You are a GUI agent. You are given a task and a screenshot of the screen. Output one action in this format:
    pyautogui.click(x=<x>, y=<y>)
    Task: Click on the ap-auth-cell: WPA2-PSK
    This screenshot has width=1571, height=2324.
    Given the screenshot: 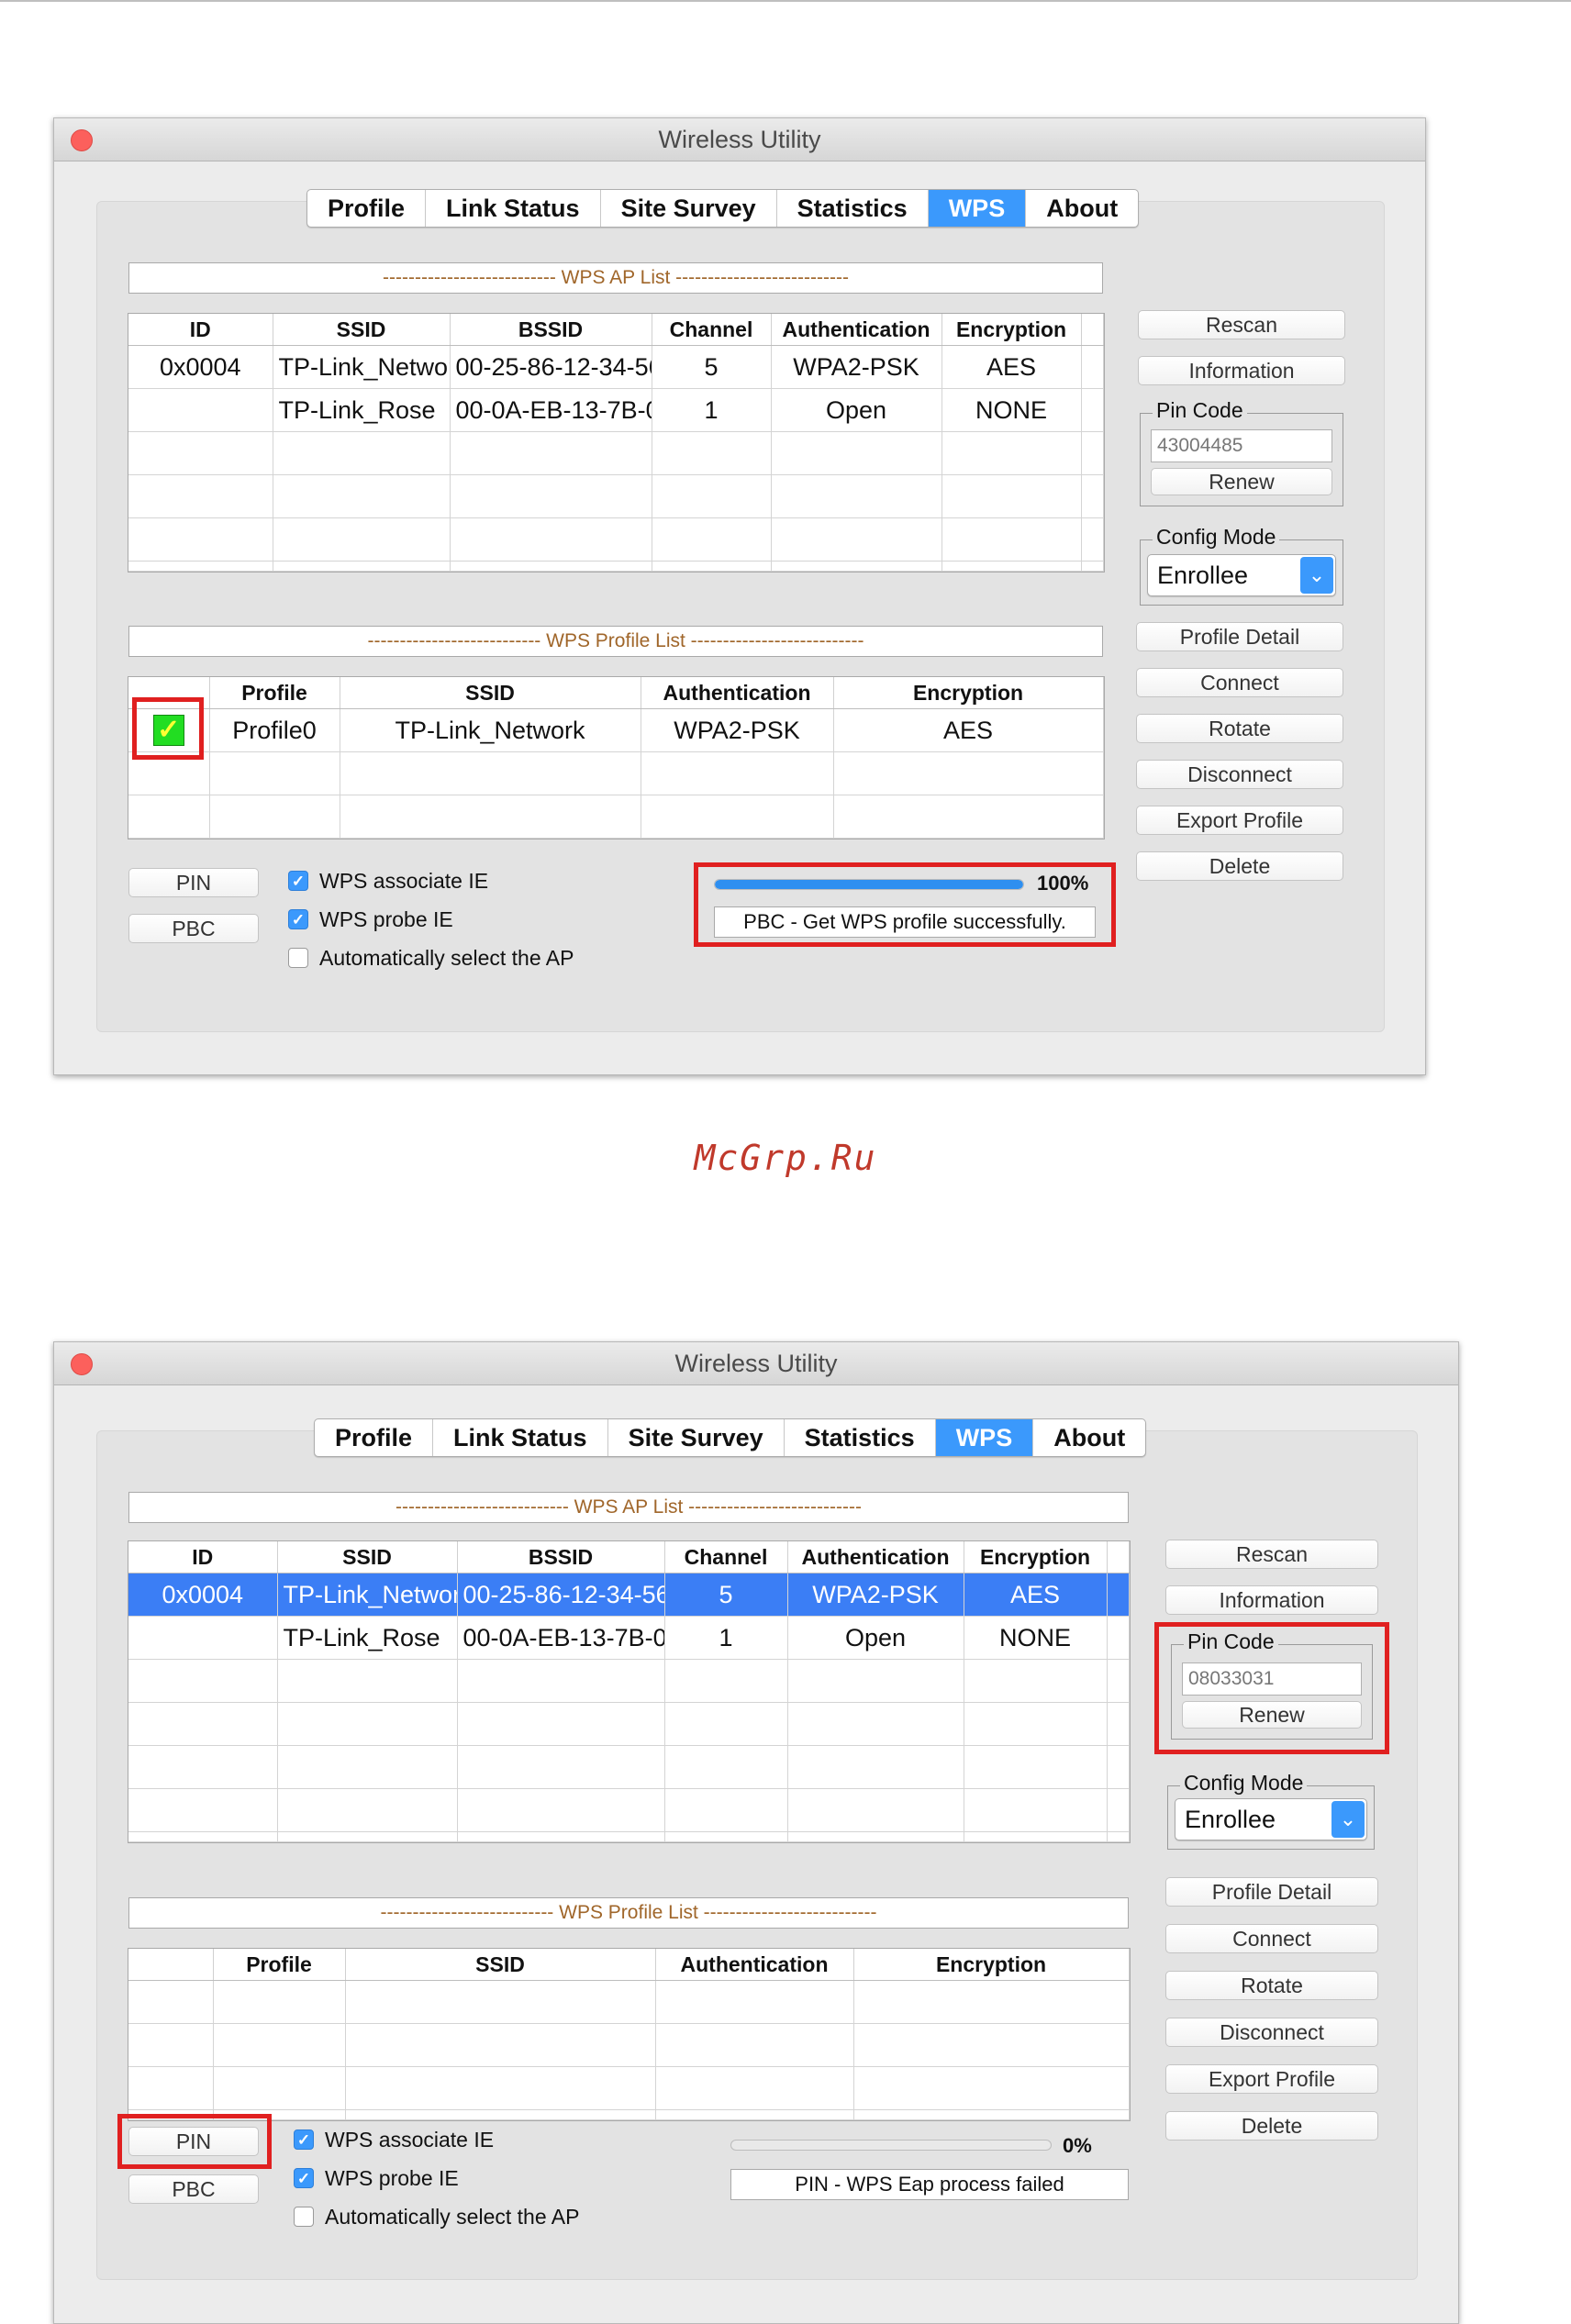 What is the action you would take?
    pyautogui.click(x=857, y=367)
    